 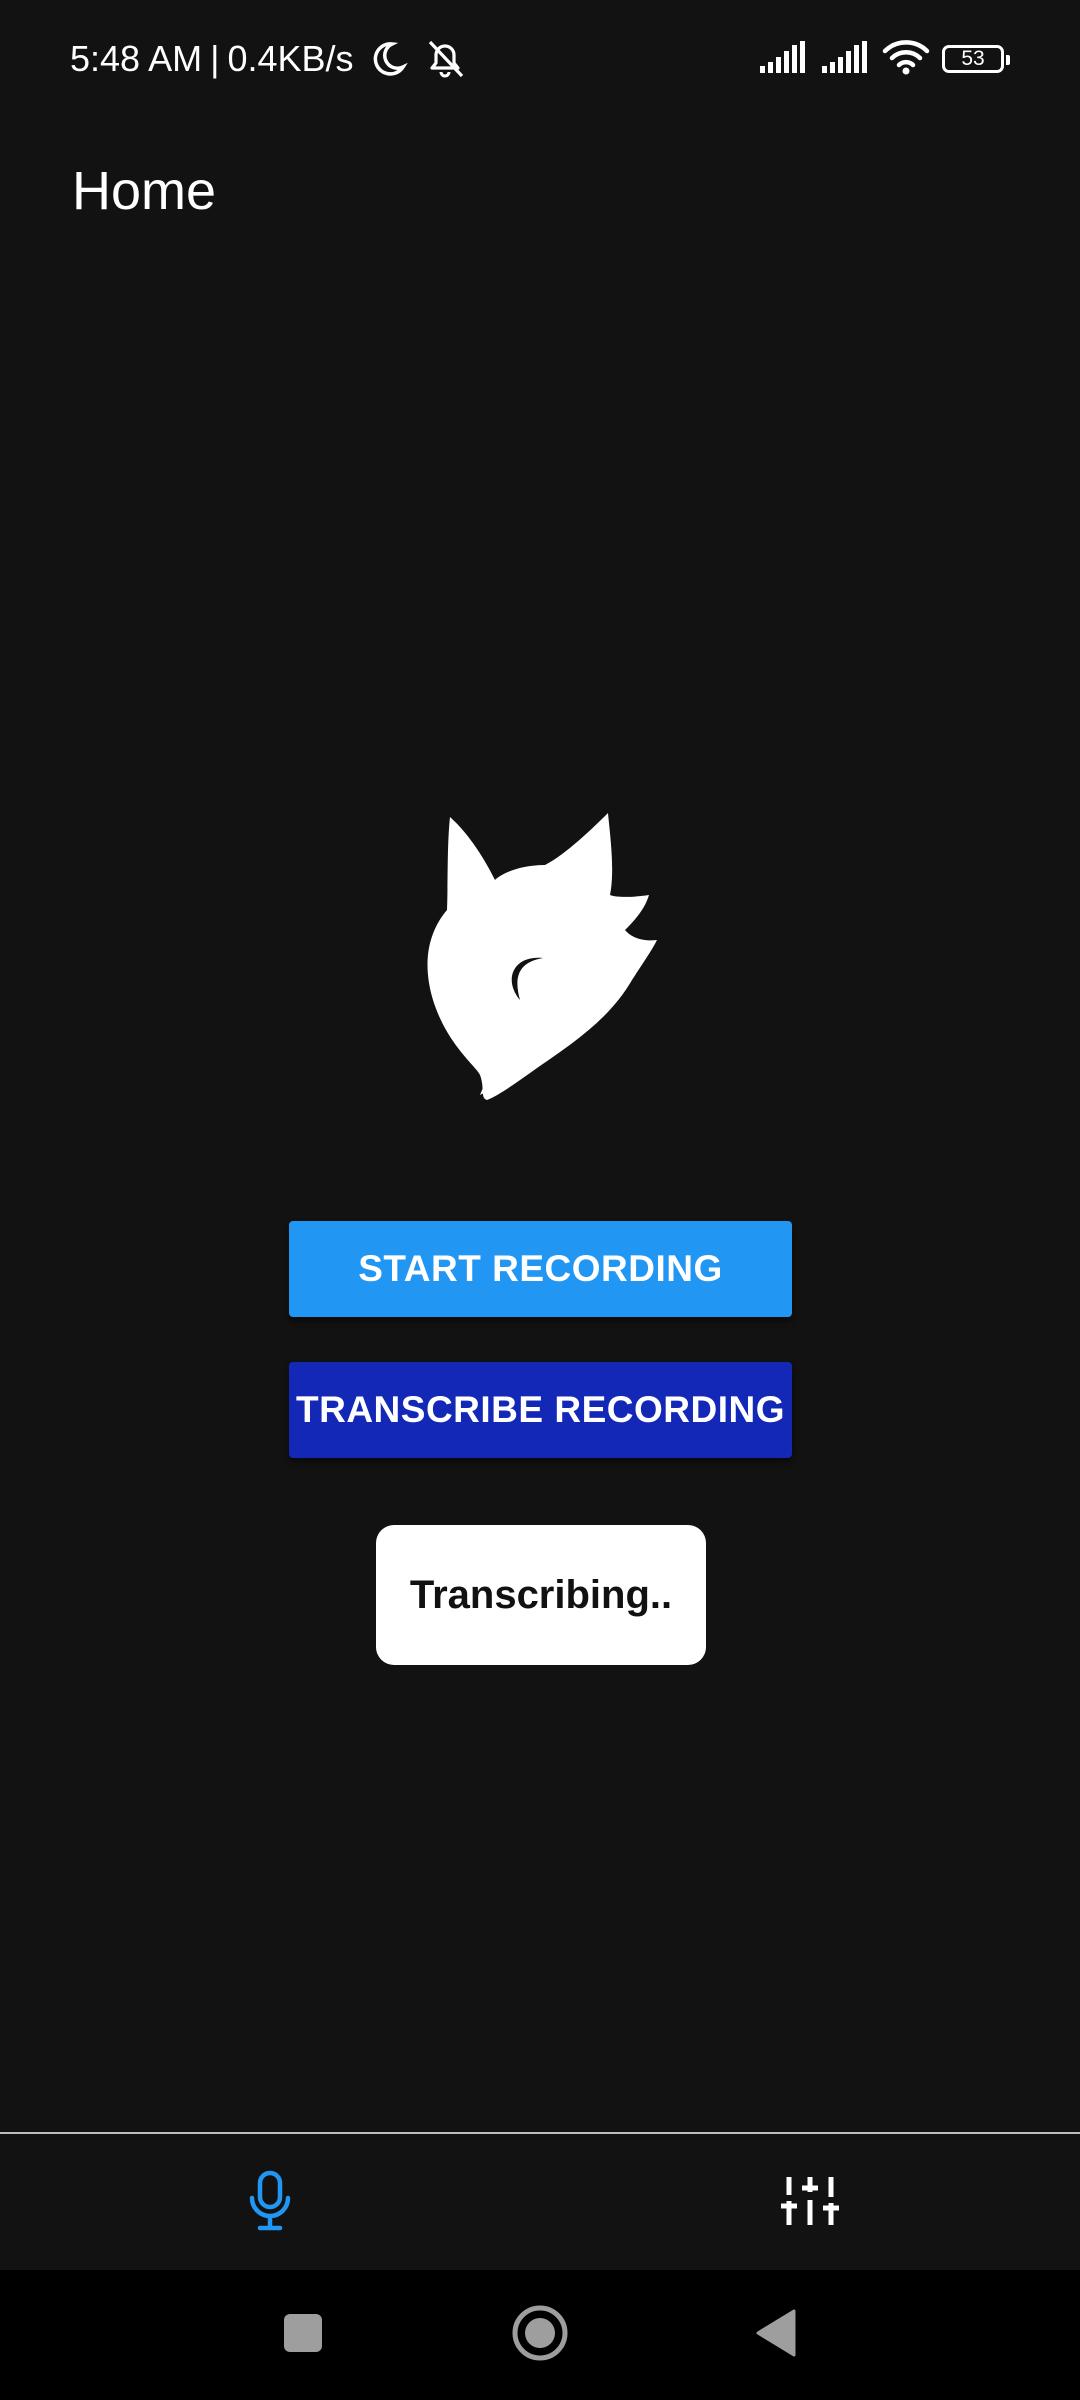 What do you see at coordinates (136, 58) in the screenshot?
I see `status-time: 5:48 AM` at bounding box center [136, 58].